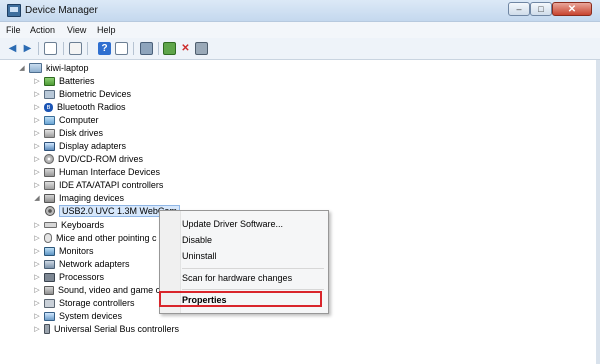 The image size is (600, 364). Describe the element at coordinates (240, 299) in the screenshot. I see `properties-highlight-box` at that location.